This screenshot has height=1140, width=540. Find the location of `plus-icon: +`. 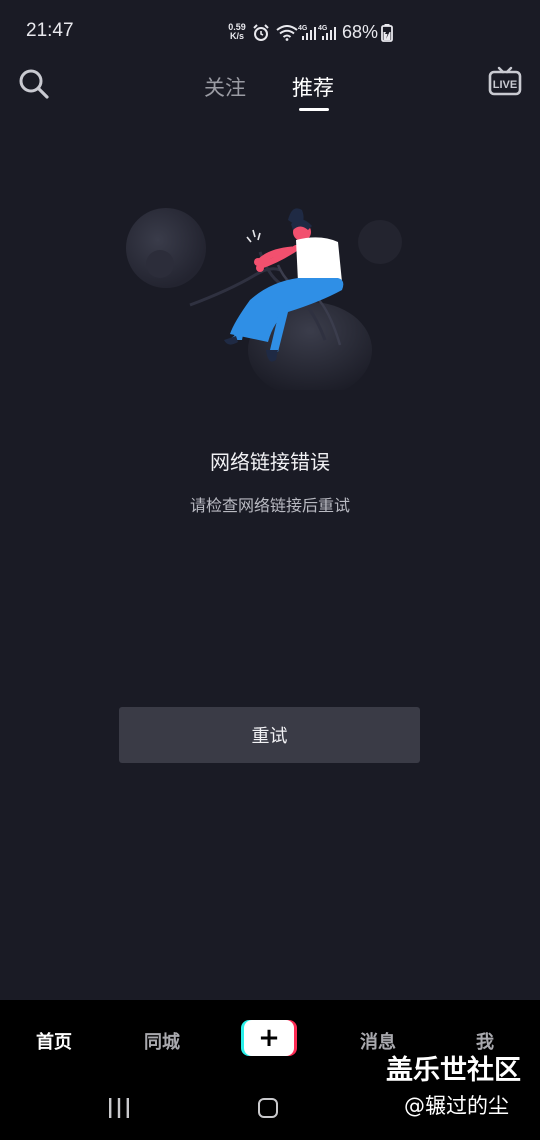

plus-icon: + is located at coordinates (269, 1038).